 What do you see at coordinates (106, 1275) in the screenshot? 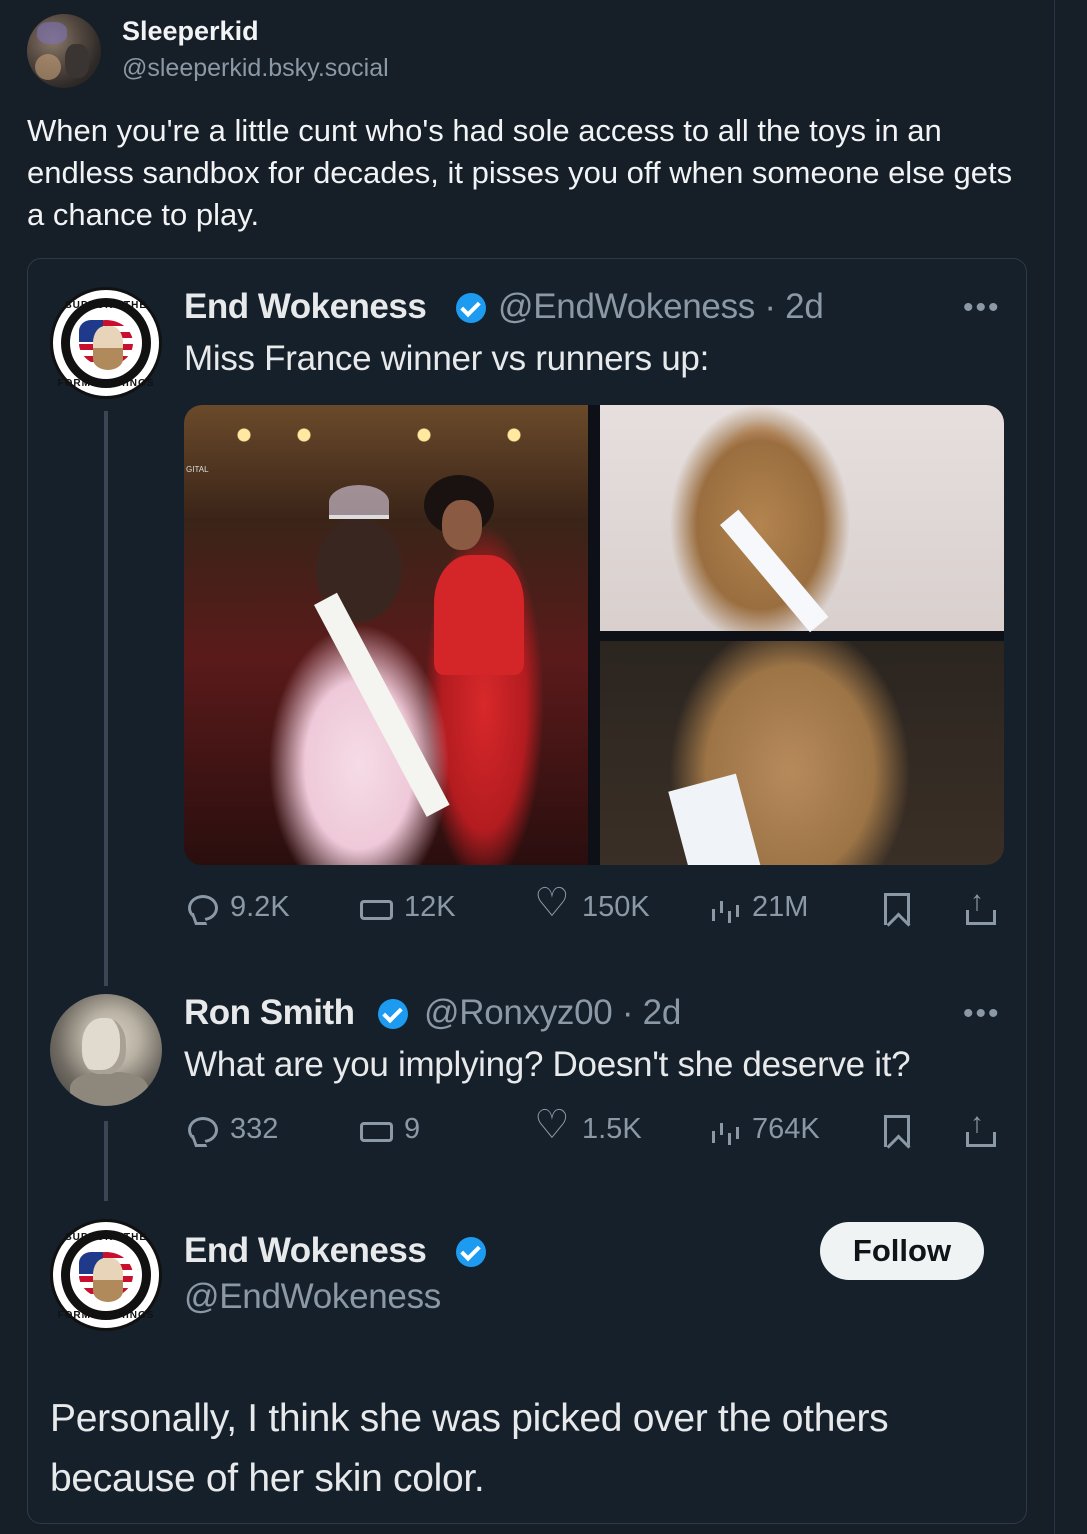
I see `end-wokeness-avatar-2: SUPPORT THE FORMER THINGS` at bounding box center [106, 1275].